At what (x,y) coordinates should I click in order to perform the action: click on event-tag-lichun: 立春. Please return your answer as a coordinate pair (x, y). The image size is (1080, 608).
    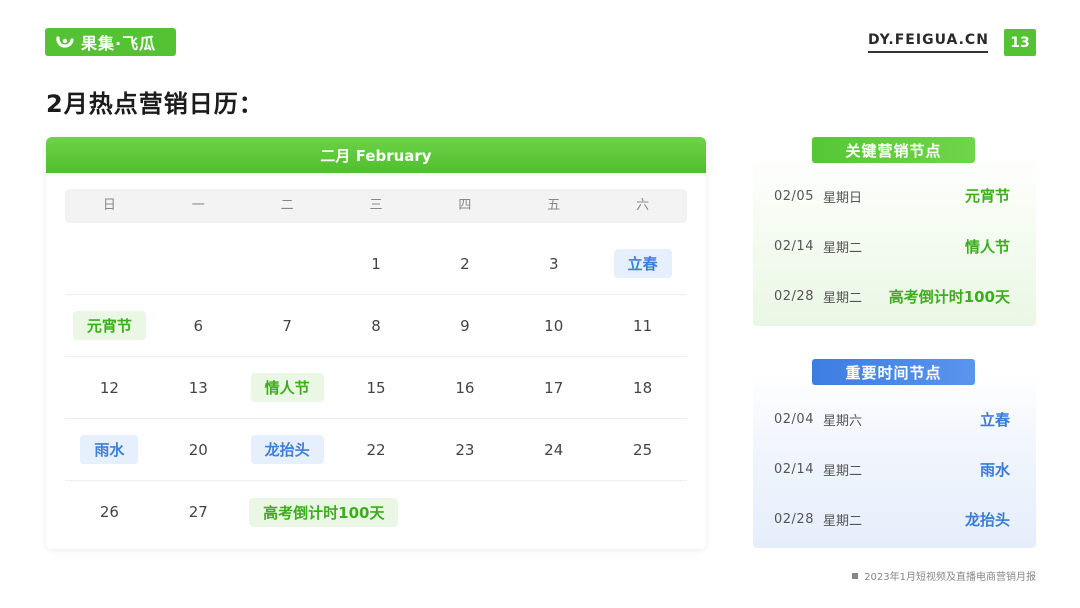
    Looking at the image, I should click on (642, 263).